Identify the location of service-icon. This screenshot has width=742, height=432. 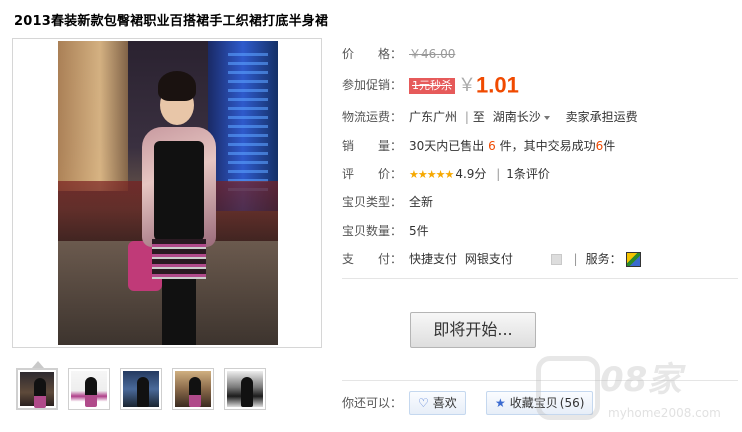
(633, 259).